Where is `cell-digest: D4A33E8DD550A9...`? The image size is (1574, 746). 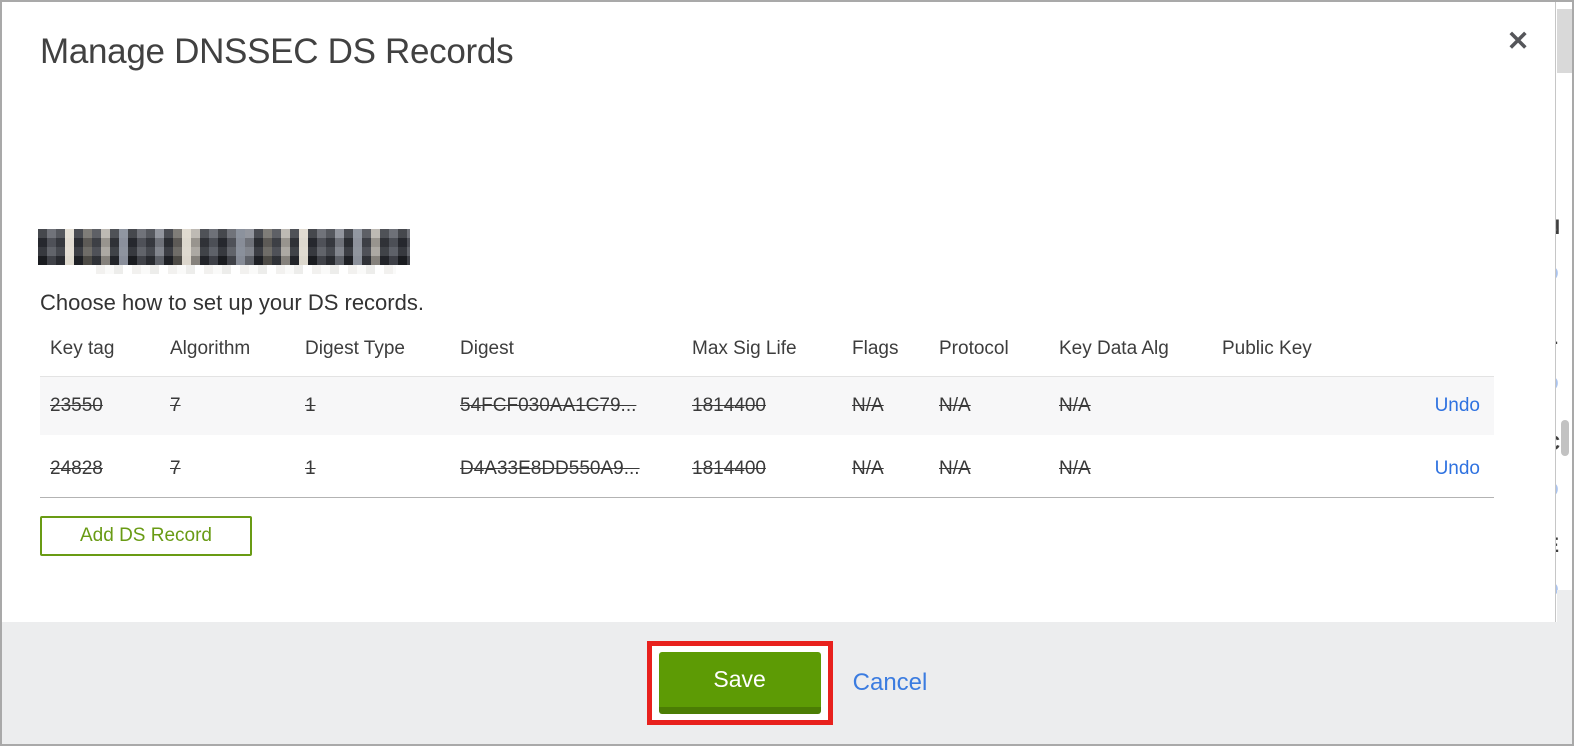
cell-digest: D4A33E8DD550A9... is located at coordinates (550, 468).